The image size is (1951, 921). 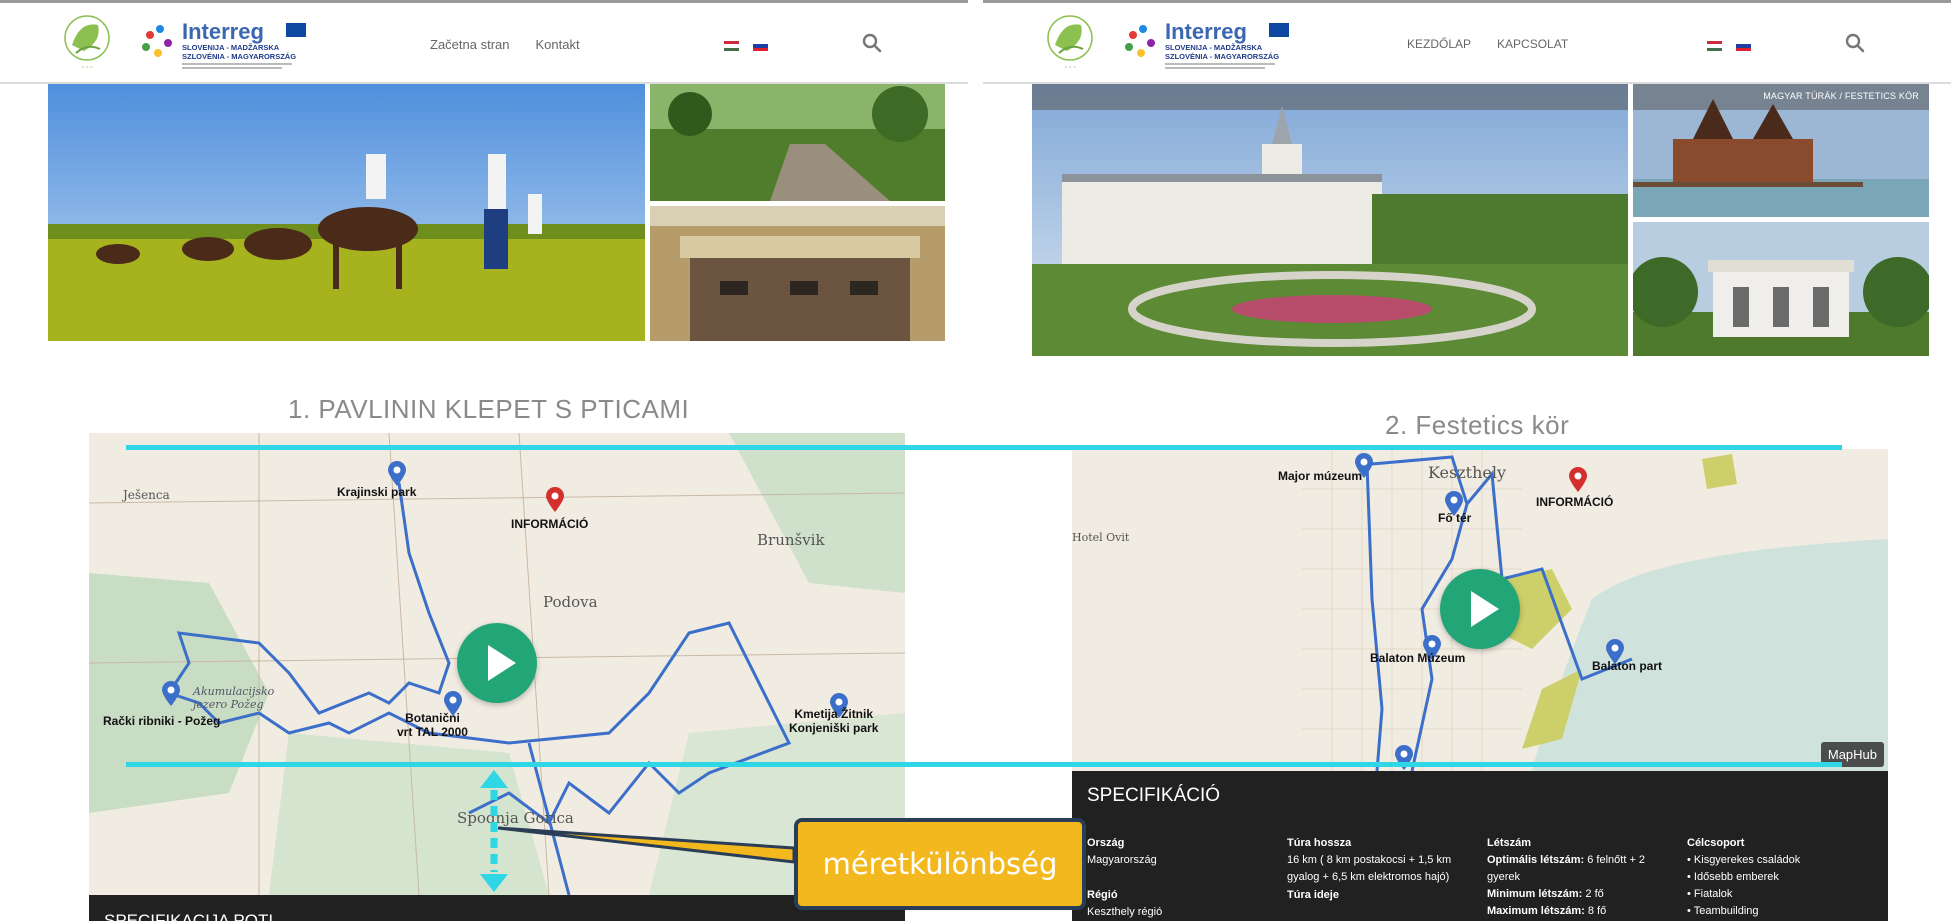 I want to click on spec-label: Minimum létszám:, so click(x=1535, y=894).